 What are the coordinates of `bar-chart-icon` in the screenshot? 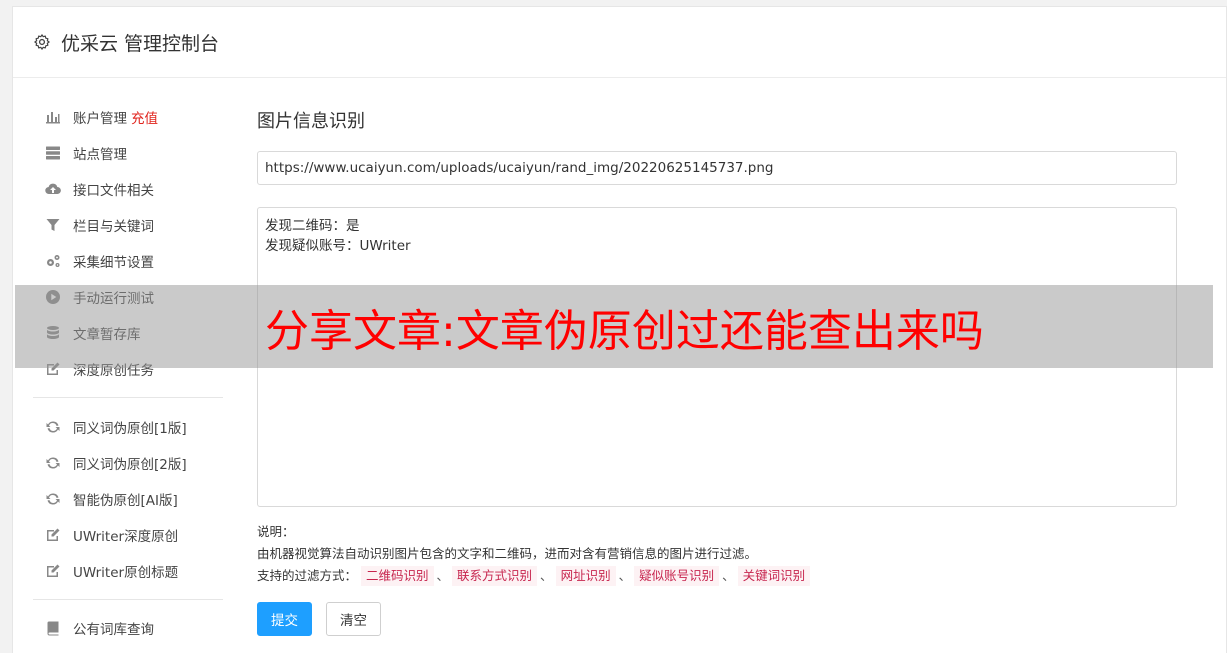 It's located at (52, 117).